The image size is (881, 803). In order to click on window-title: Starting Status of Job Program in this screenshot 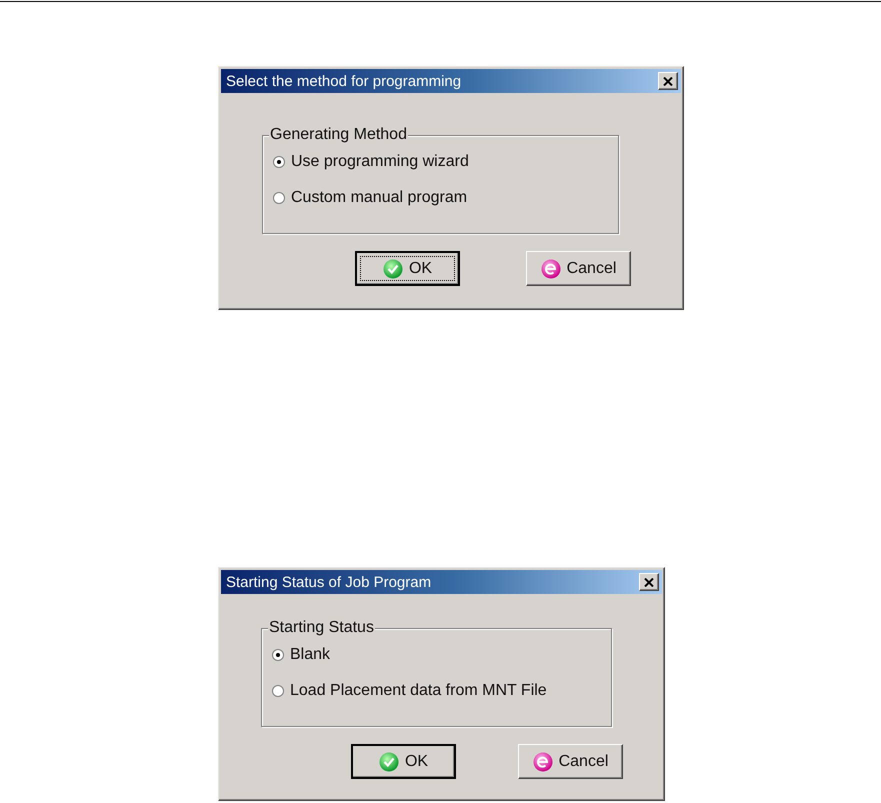, I will do `click(329, 582)`.